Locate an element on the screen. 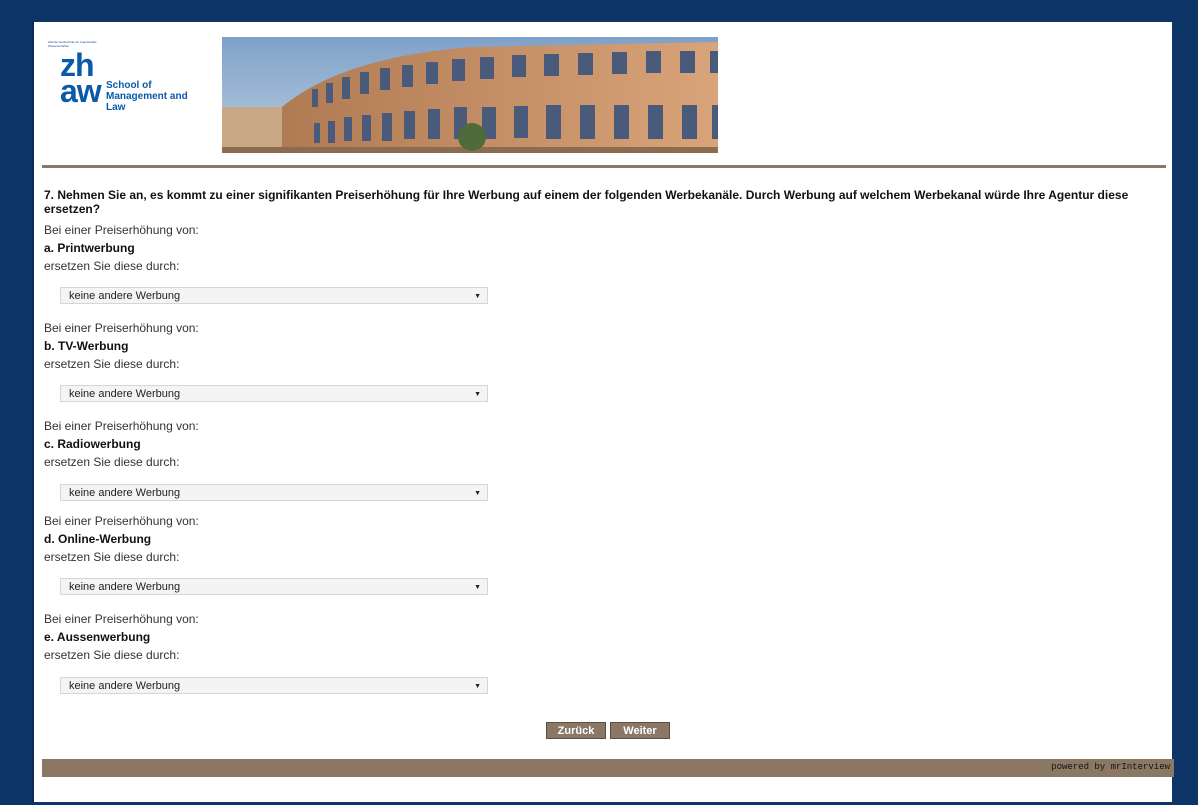  back-button: Zurück is located at coordinates (576, 730).